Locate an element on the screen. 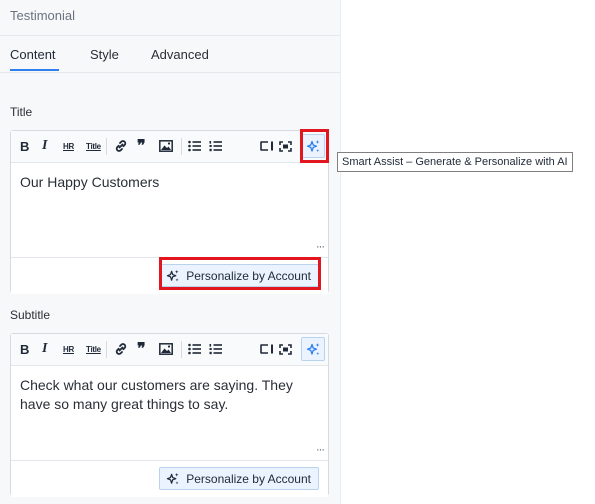 This screenshot has height=504, width=595. subtitle-field-label: Subtitle is located at coordinates (30, 315).